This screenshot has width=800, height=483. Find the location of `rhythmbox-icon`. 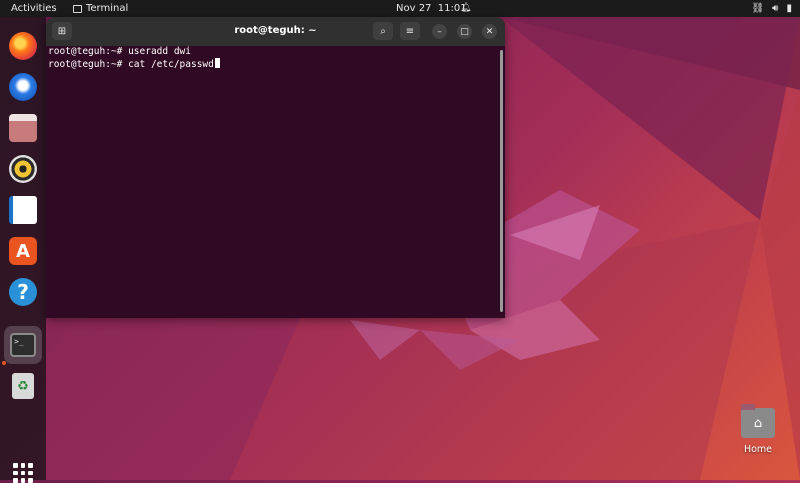

rhythmbox-icon is located at coordinates (23, 169).